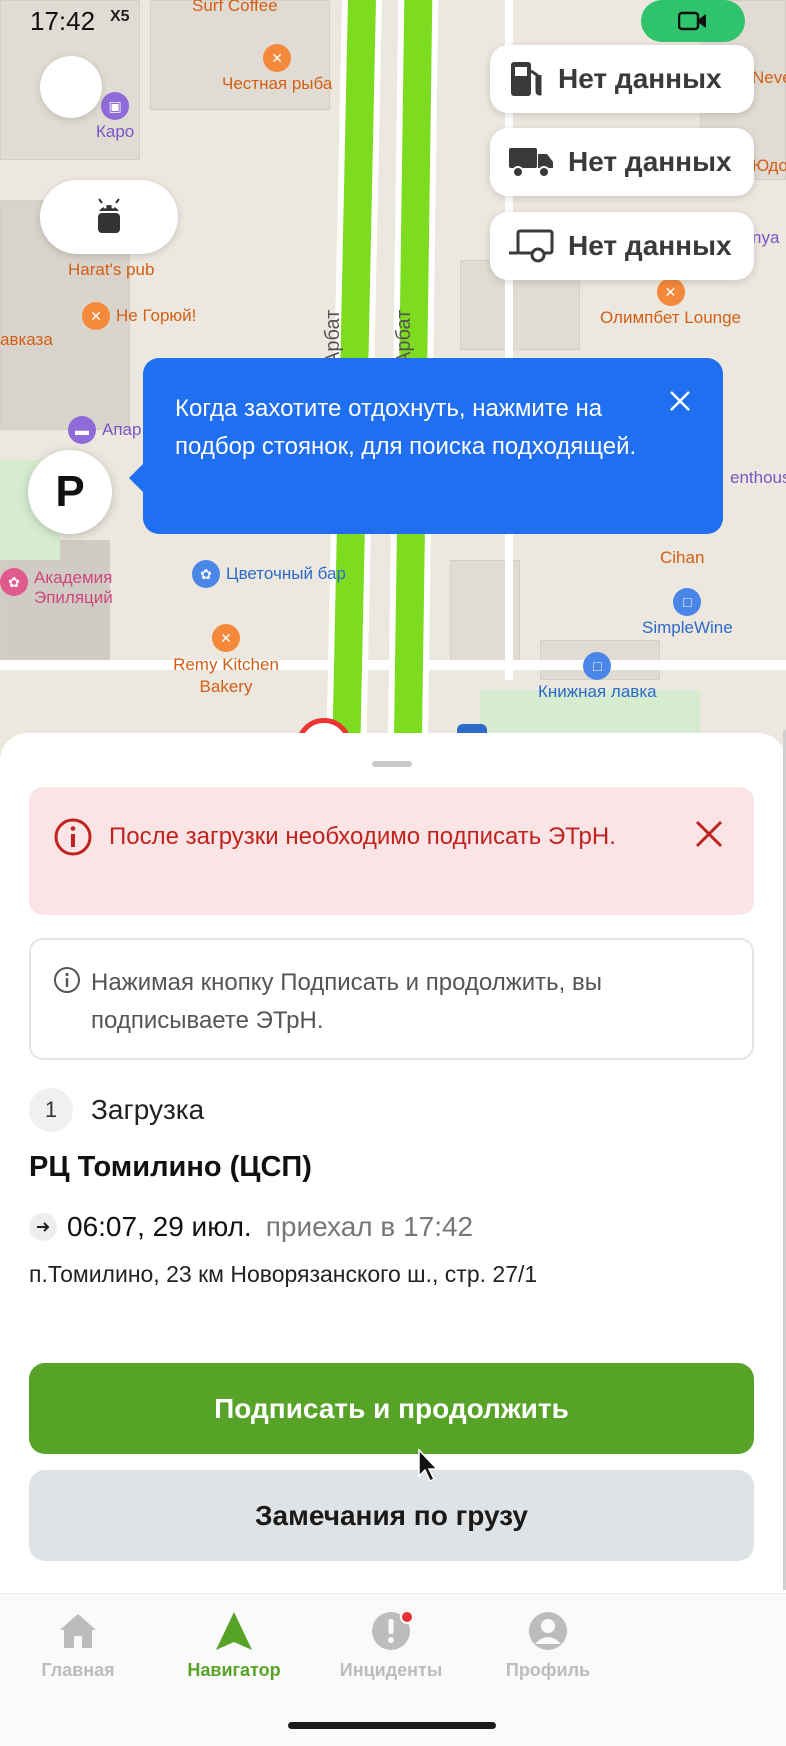 The image size is (786, 1746). What do you see at coordinates (206, 574) in the screenshot?
I see `flower-icon: ✿` at bounding box center [206, 574].